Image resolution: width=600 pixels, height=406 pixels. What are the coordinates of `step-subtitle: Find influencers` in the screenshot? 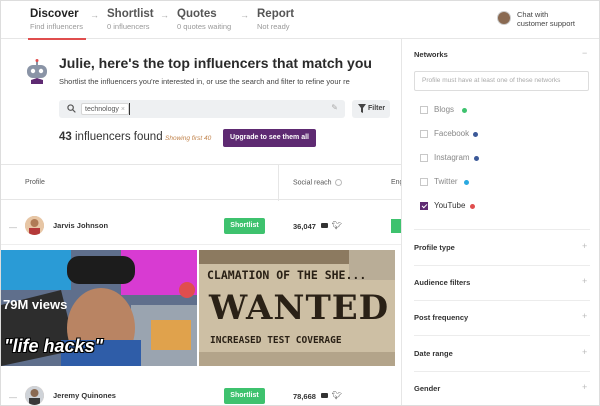 It's located at (56, 26).